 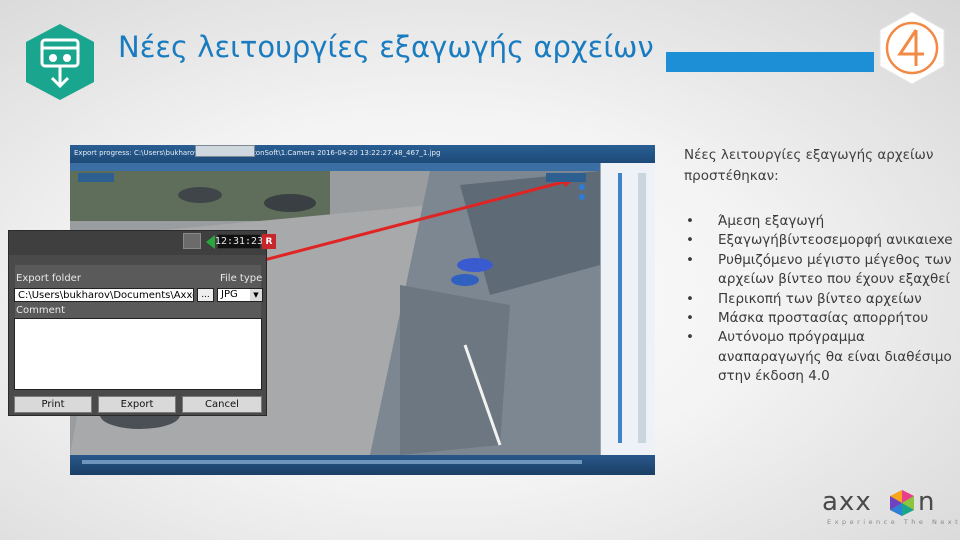 What do you see at coordinates (362, 465) in the screenshot?
I see `playback-bar` at bounding box center [362, 465].